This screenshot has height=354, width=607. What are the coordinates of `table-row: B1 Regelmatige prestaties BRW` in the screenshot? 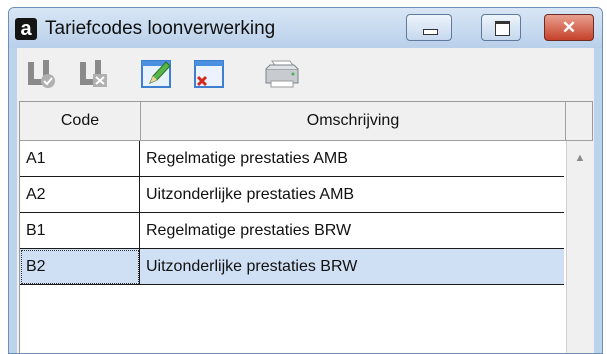 It's located at (292, 231).